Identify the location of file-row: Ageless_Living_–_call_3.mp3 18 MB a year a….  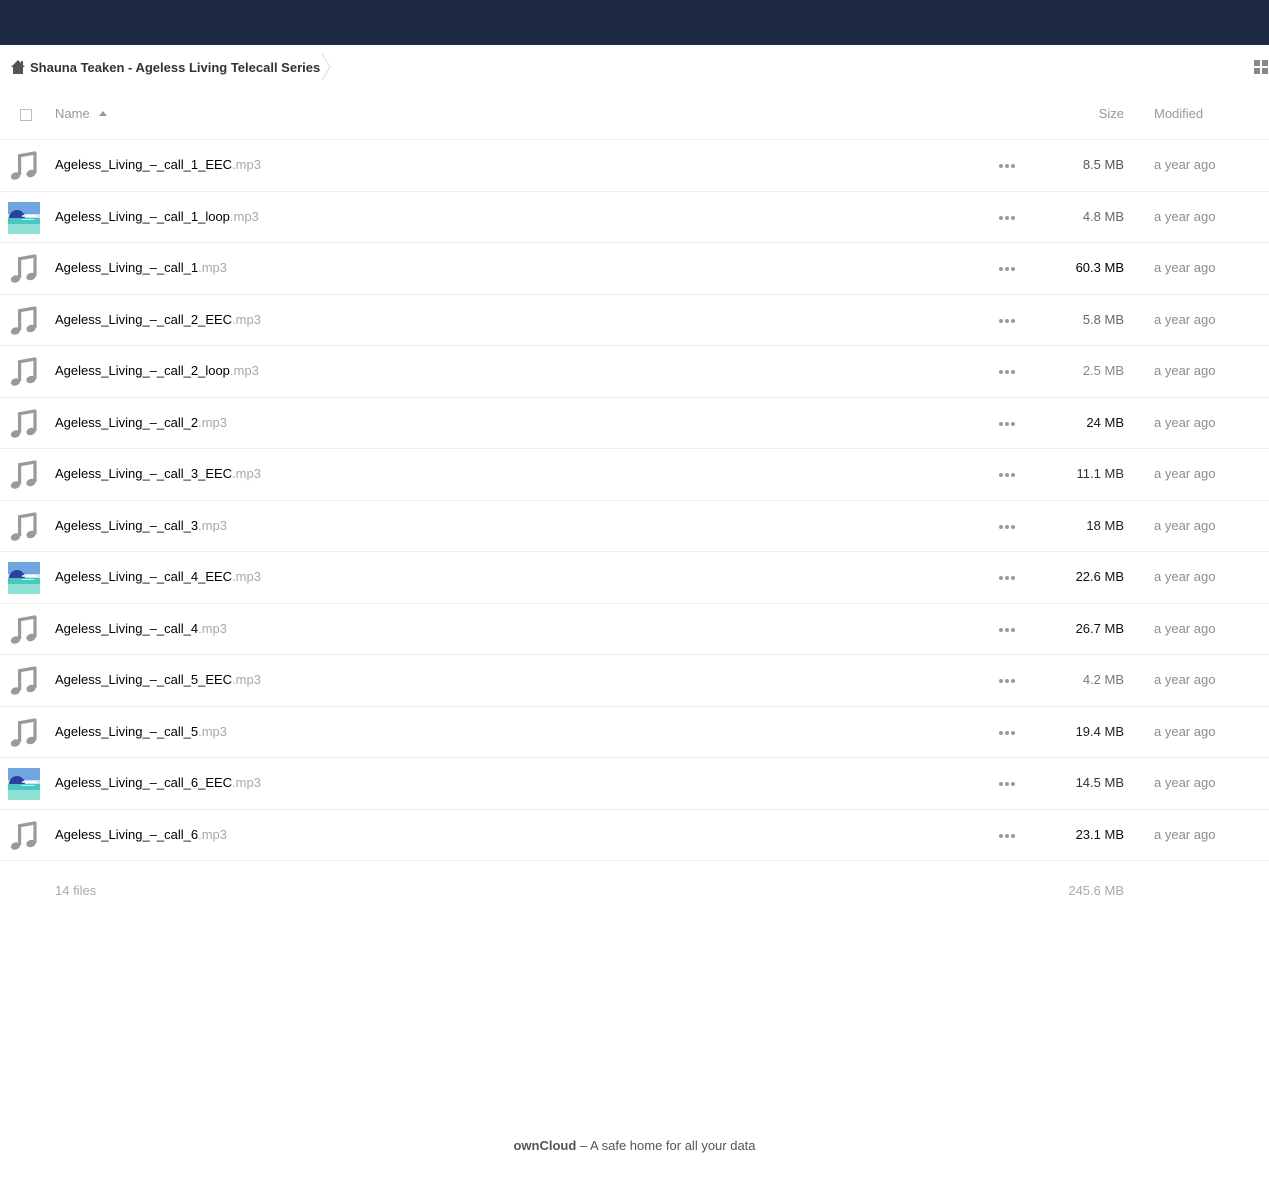
(634, 526).